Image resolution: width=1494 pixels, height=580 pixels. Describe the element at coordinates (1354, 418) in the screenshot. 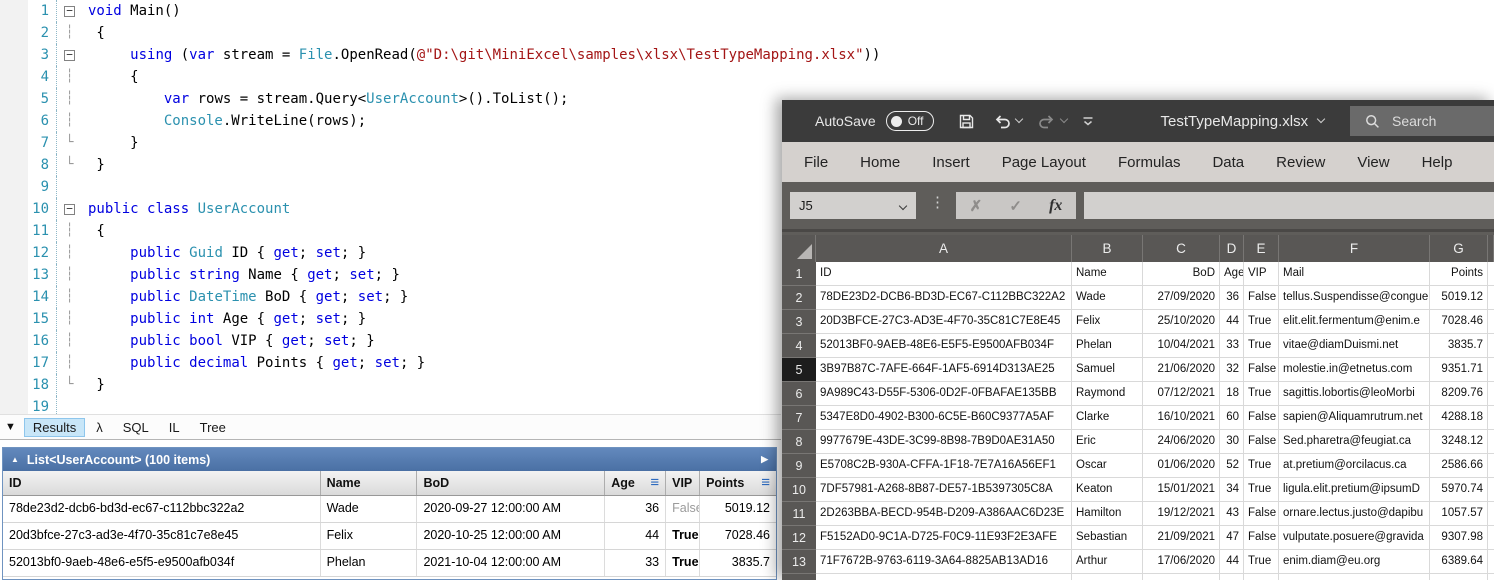

I see `cell: sapien@Aliquamrutrum.net` at that location.